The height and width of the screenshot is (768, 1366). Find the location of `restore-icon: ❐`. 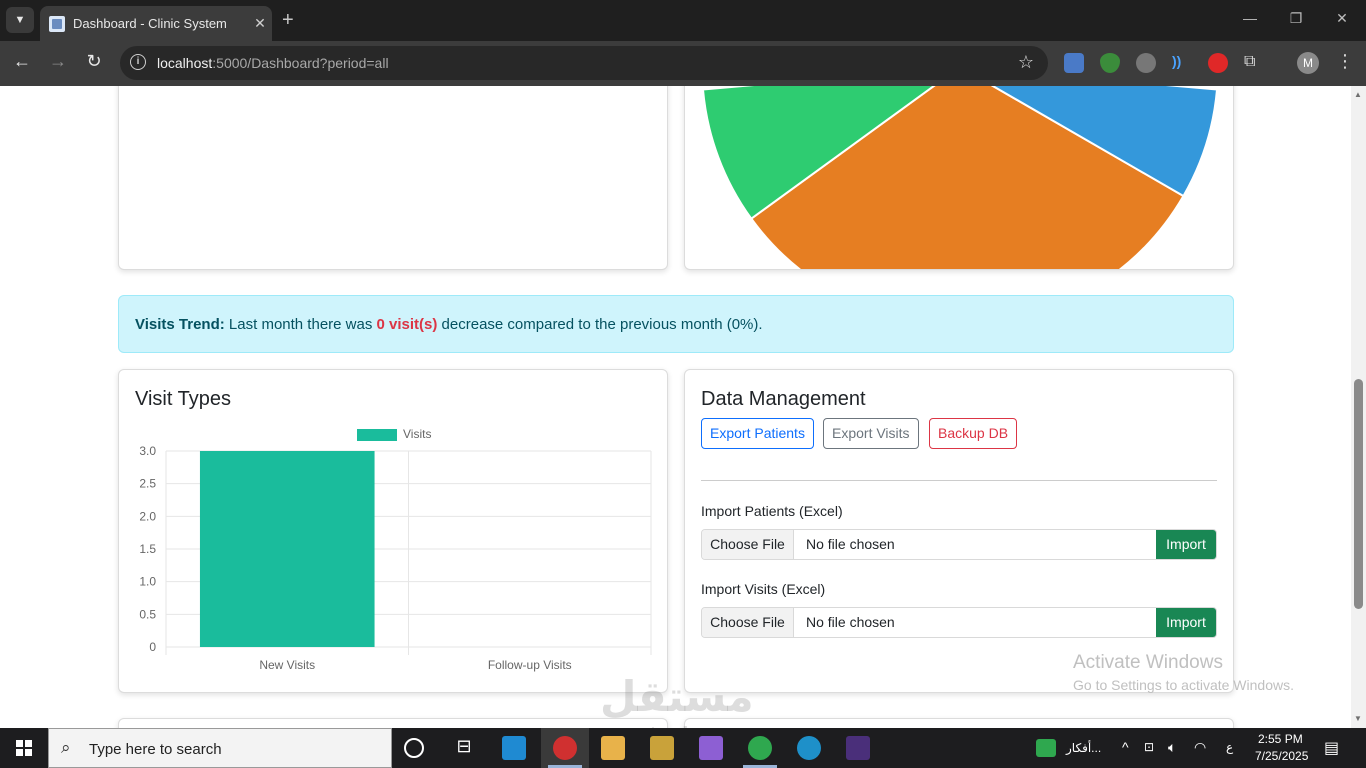

restore-icon: ❐ is located at coordinates (1296, 18).